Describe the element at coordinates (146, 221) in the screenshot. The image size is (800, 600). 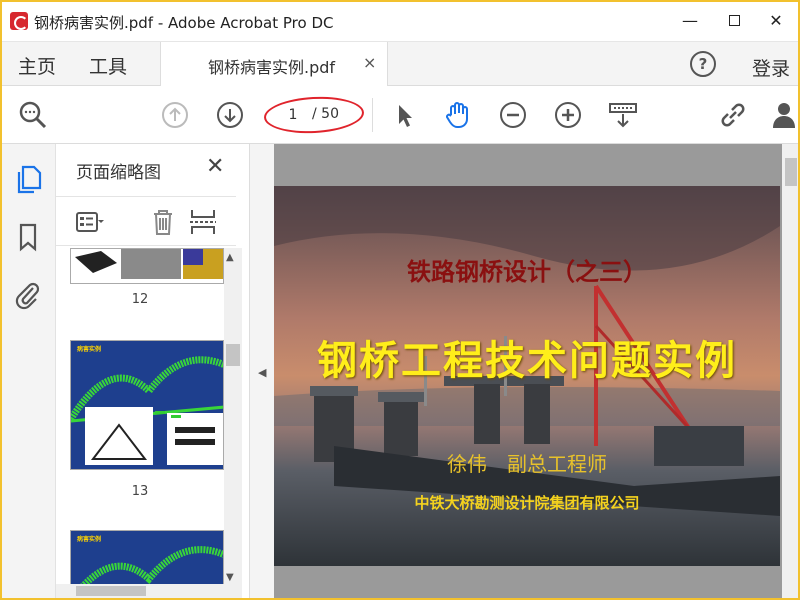
I see `thumbnails-toolbar` at that location.